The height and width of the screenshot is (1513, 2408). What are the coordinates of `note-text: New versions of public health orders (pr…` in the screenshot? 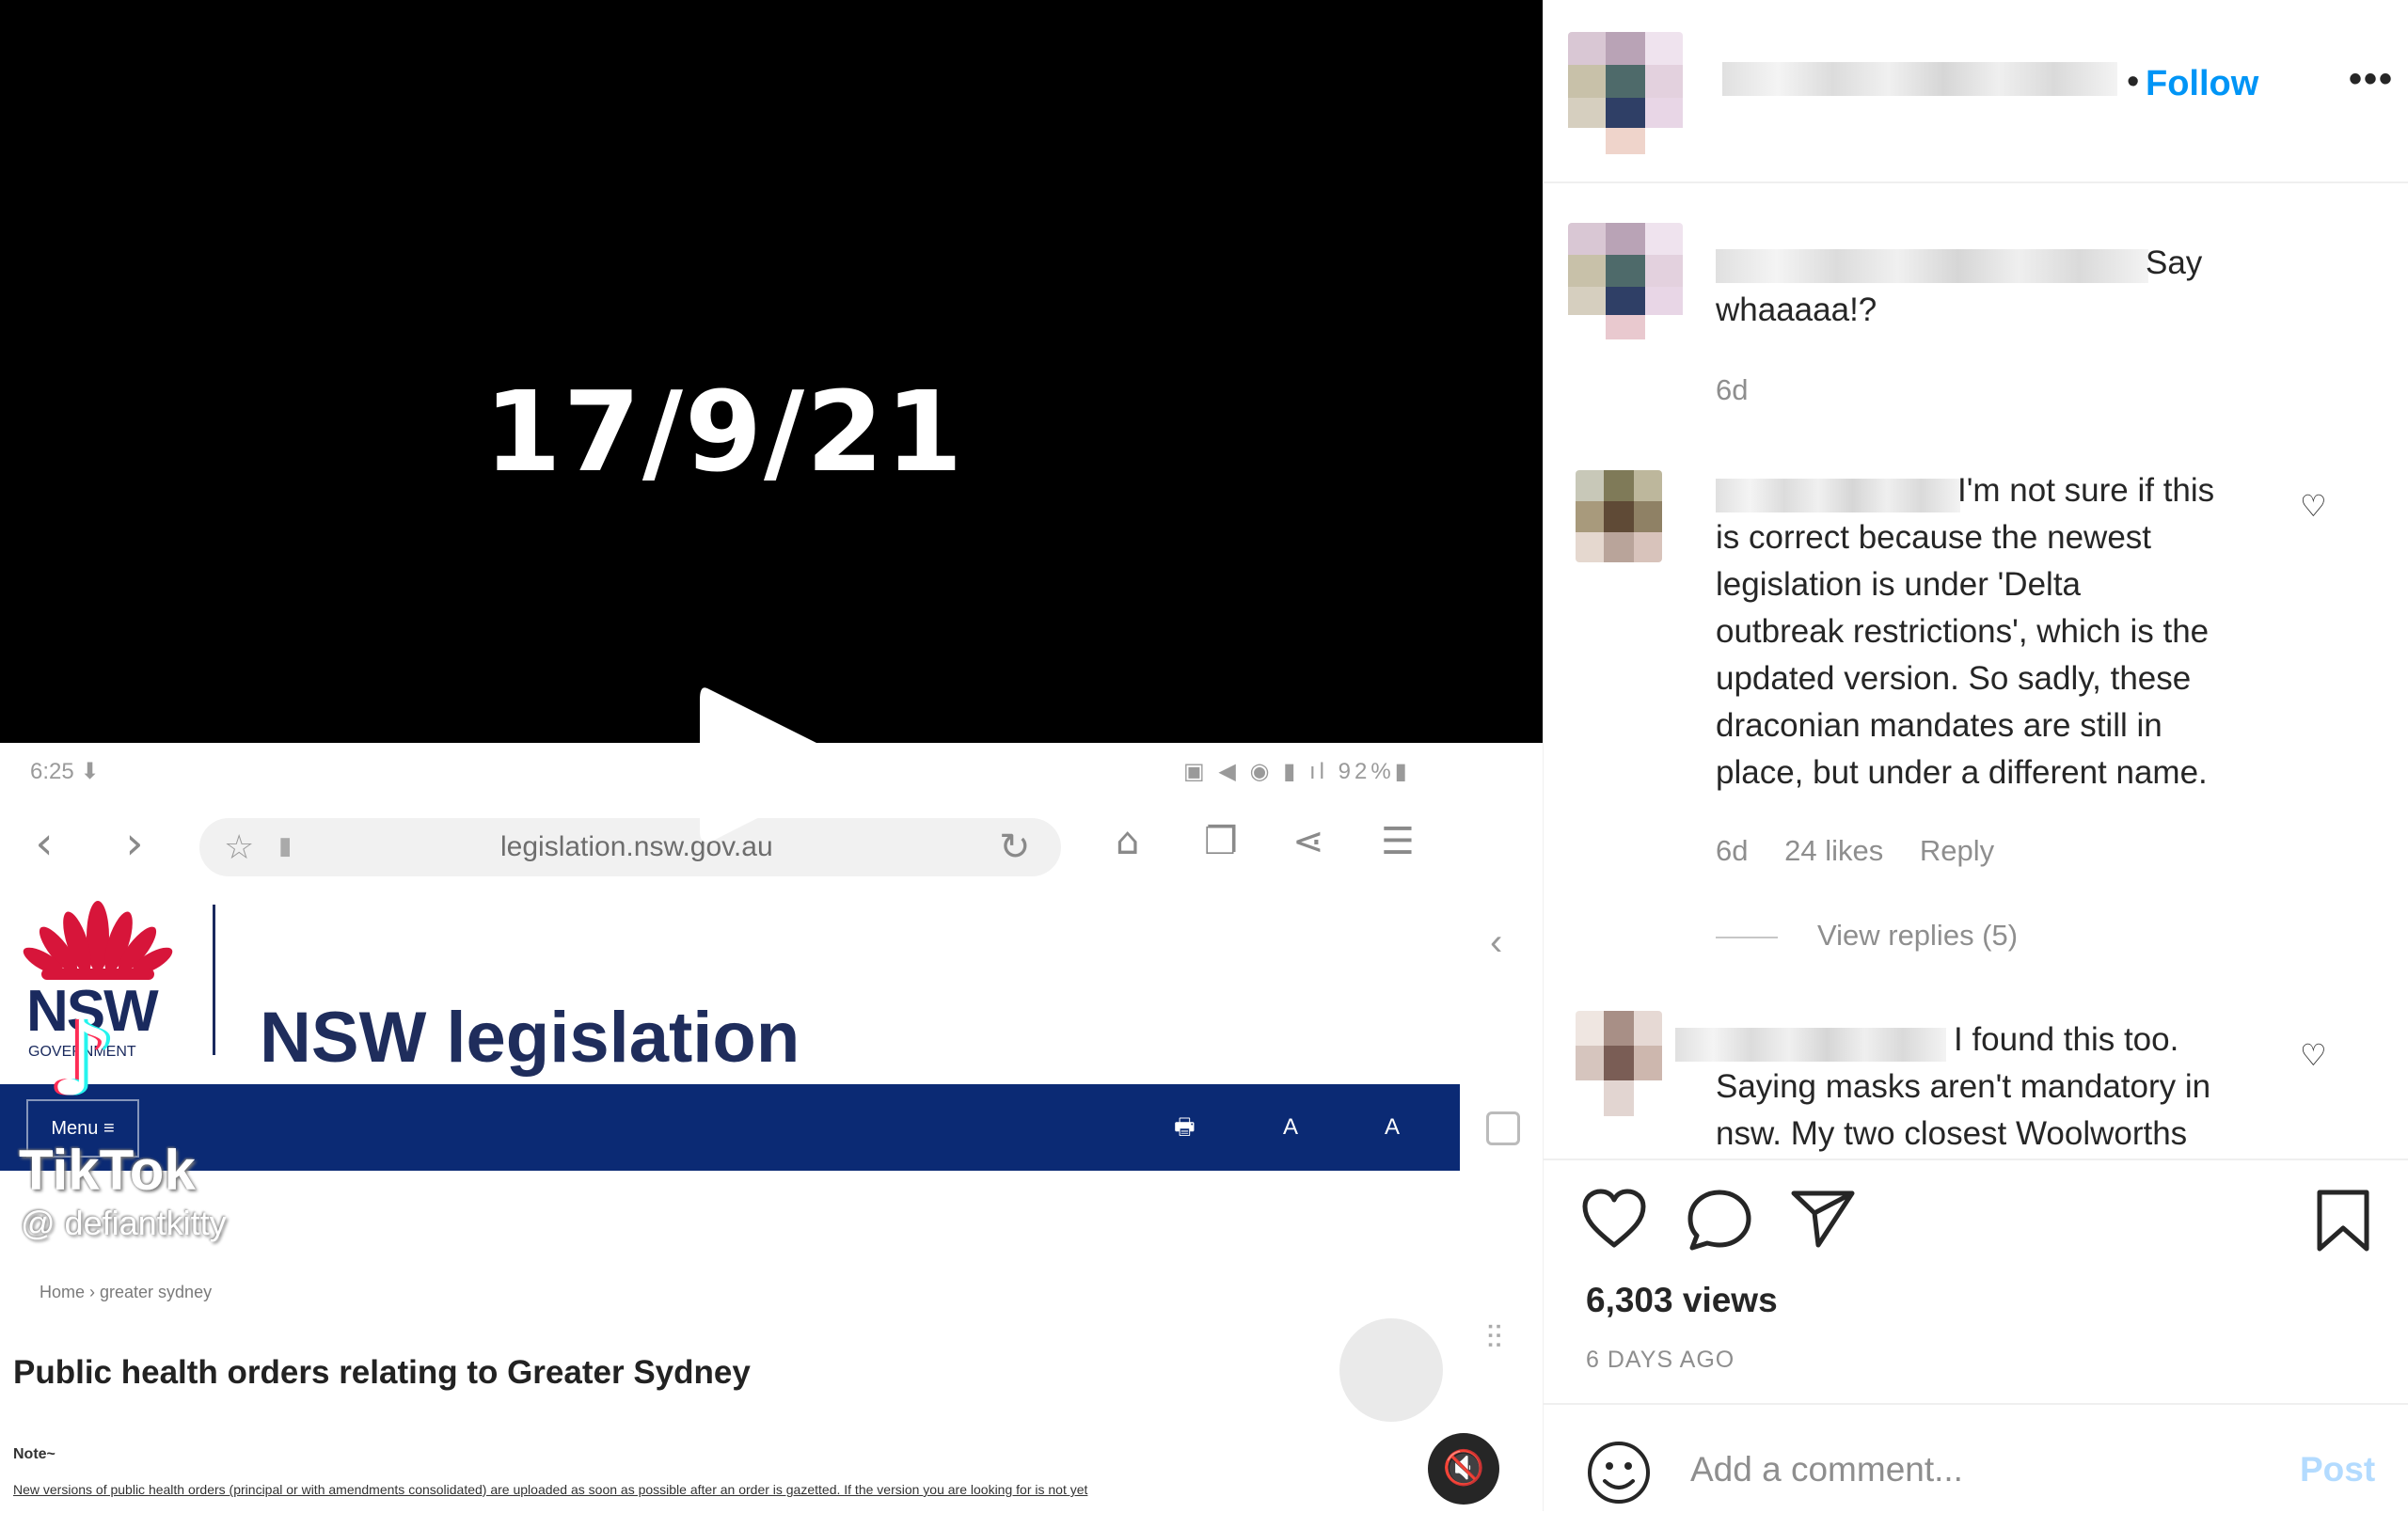 It's located at (551, 1489).